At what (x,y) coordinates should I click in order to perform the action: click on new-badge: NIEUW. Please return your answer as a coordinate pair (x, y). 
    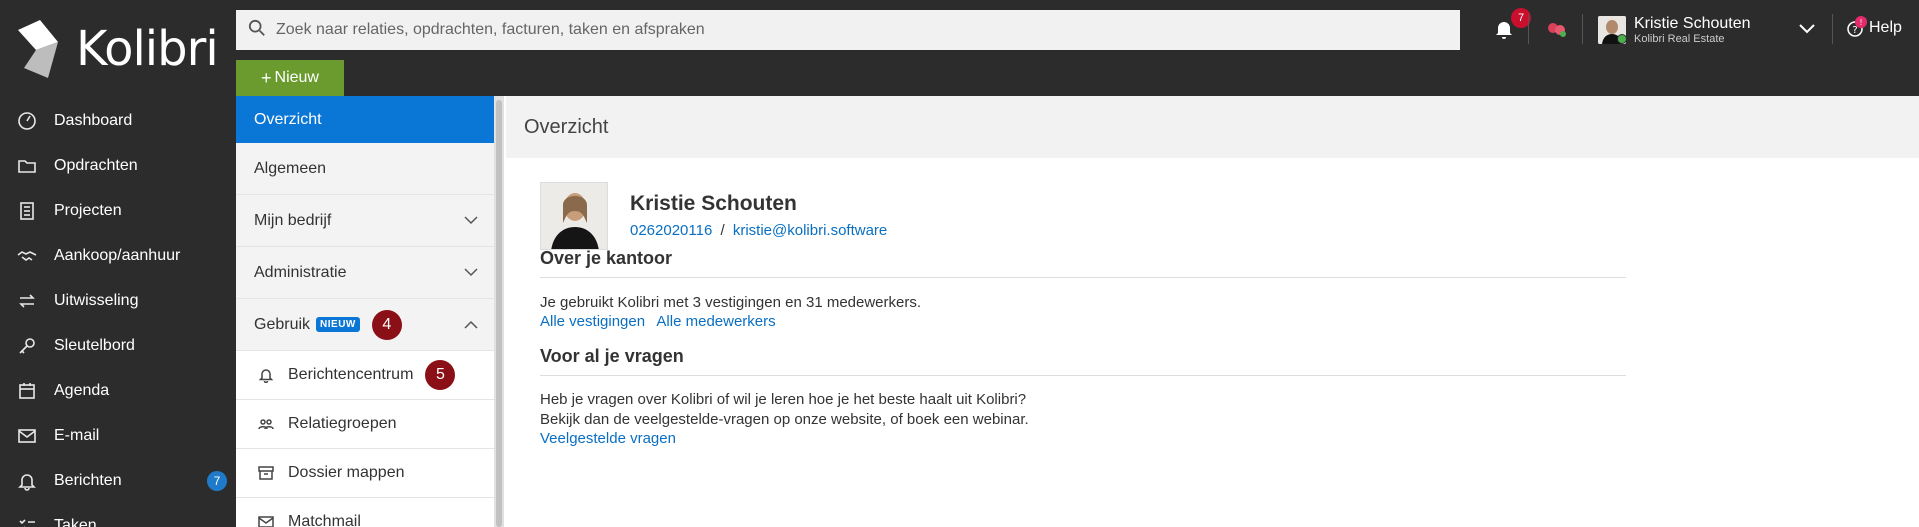
    Looking at the image, I should click on (338, 324).